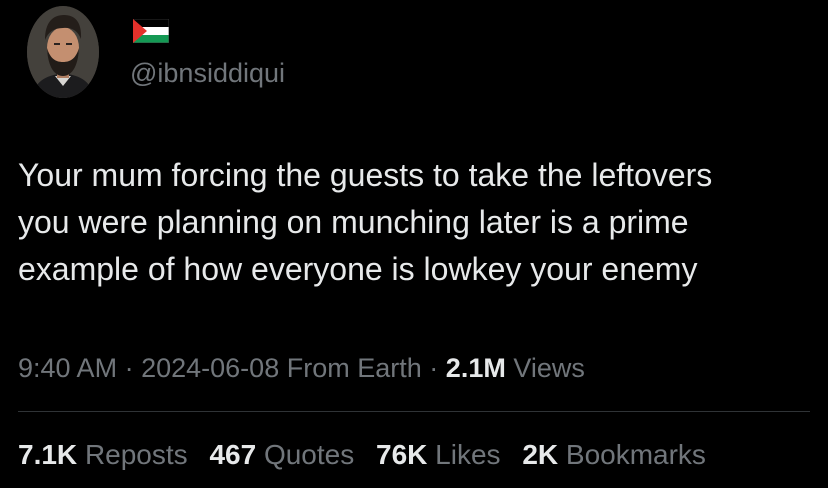  I want to click on avatar, so click(63, 52).